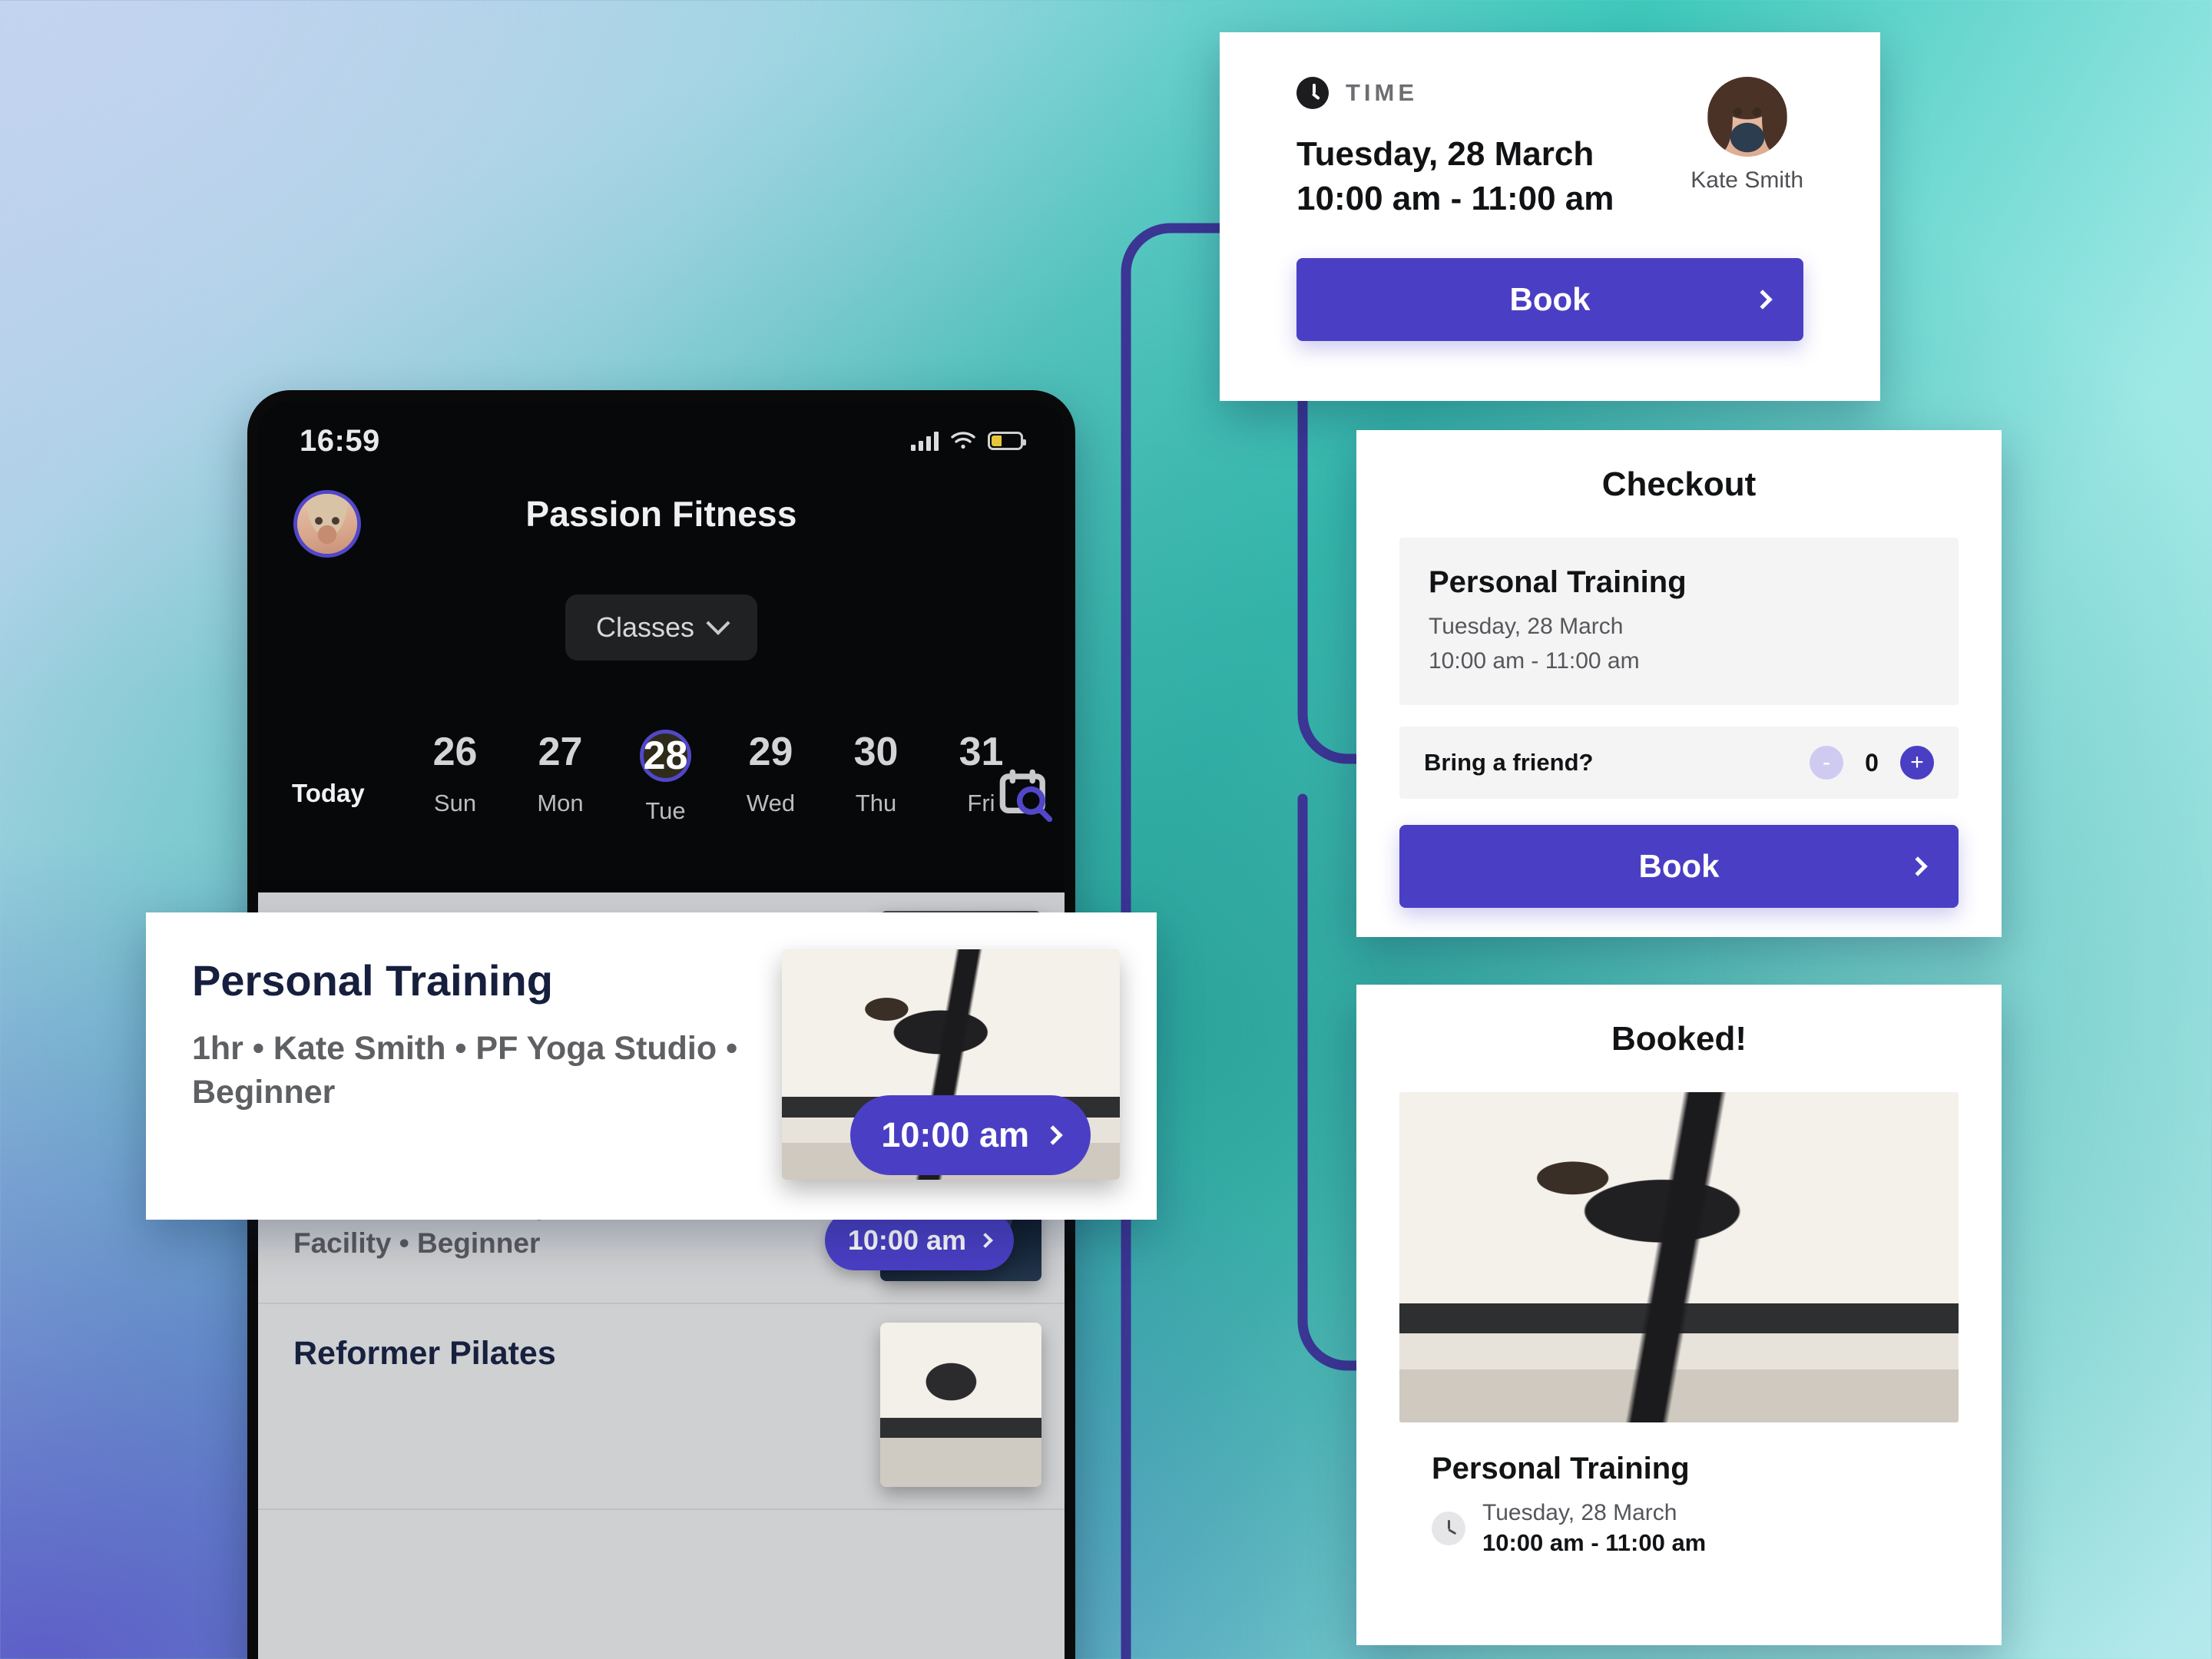  Describe the element at coordinates (1679, 1257) in the screenshot. I see `booked-image` at that location.